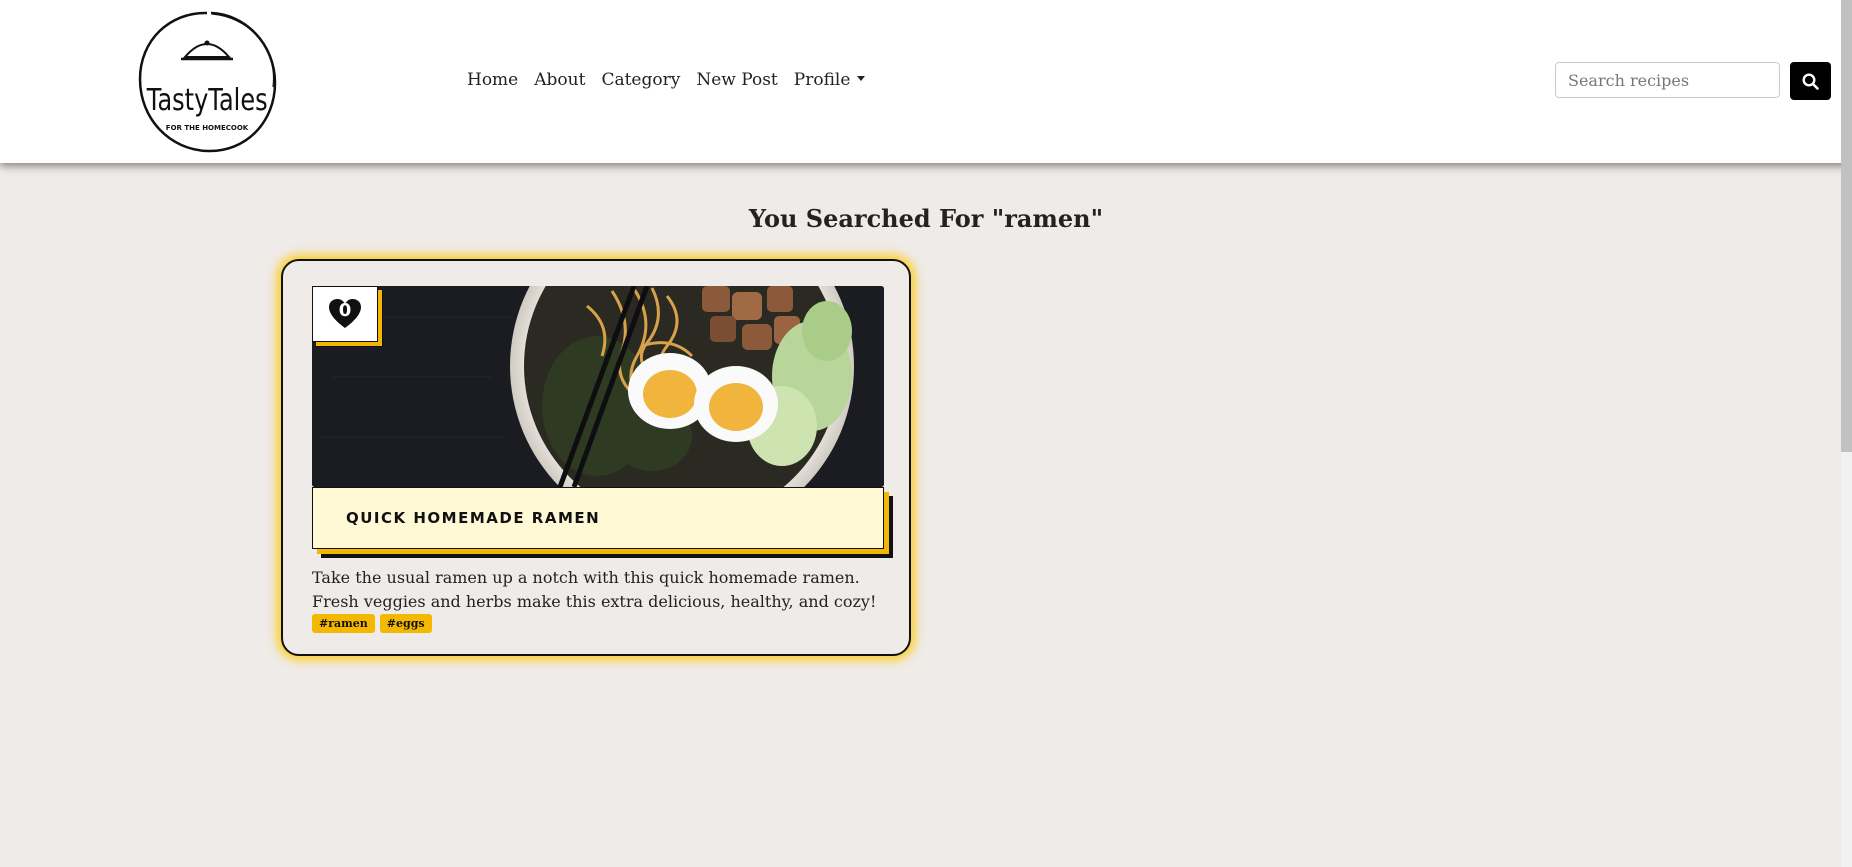  I want to click on tag-ramen: #ramen, so click(343, 623).